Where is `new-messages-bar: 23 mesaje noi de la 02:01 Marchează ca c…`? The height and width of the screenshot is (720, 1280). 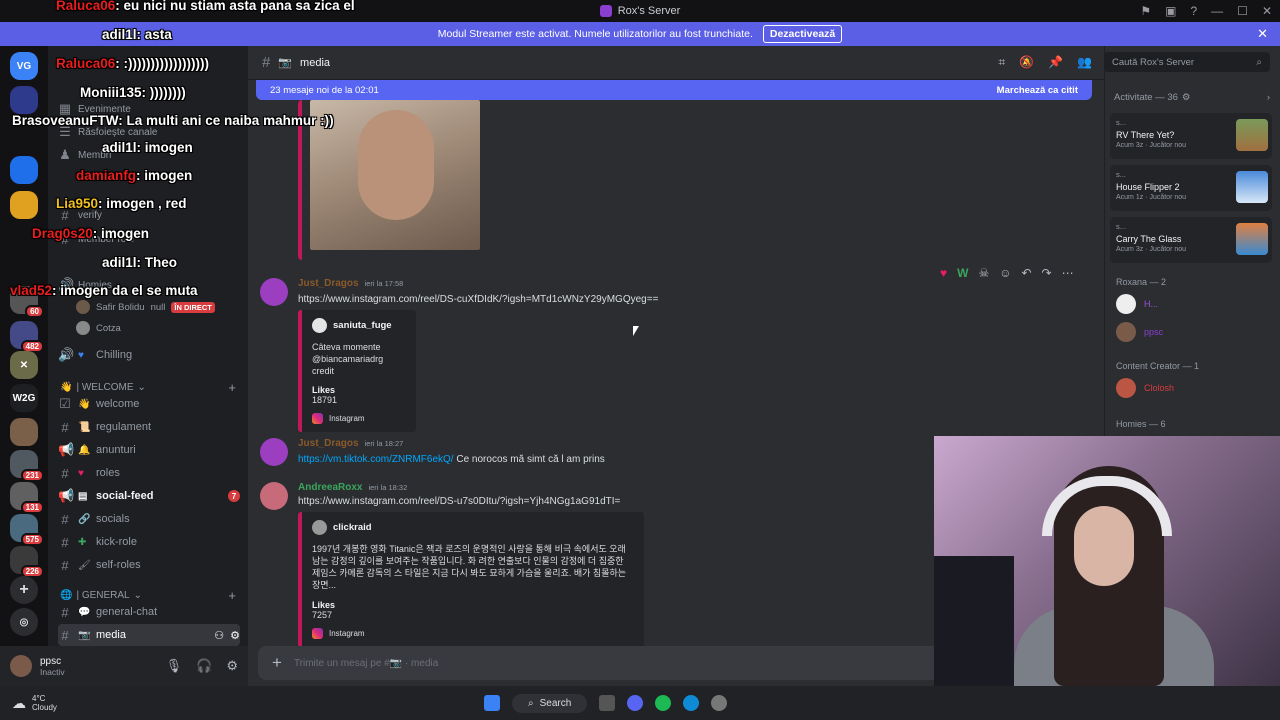
new-messages-bar: 23 mesaje noi de la 02:01 Marchează ca c… is located at coordinates (674, 90).